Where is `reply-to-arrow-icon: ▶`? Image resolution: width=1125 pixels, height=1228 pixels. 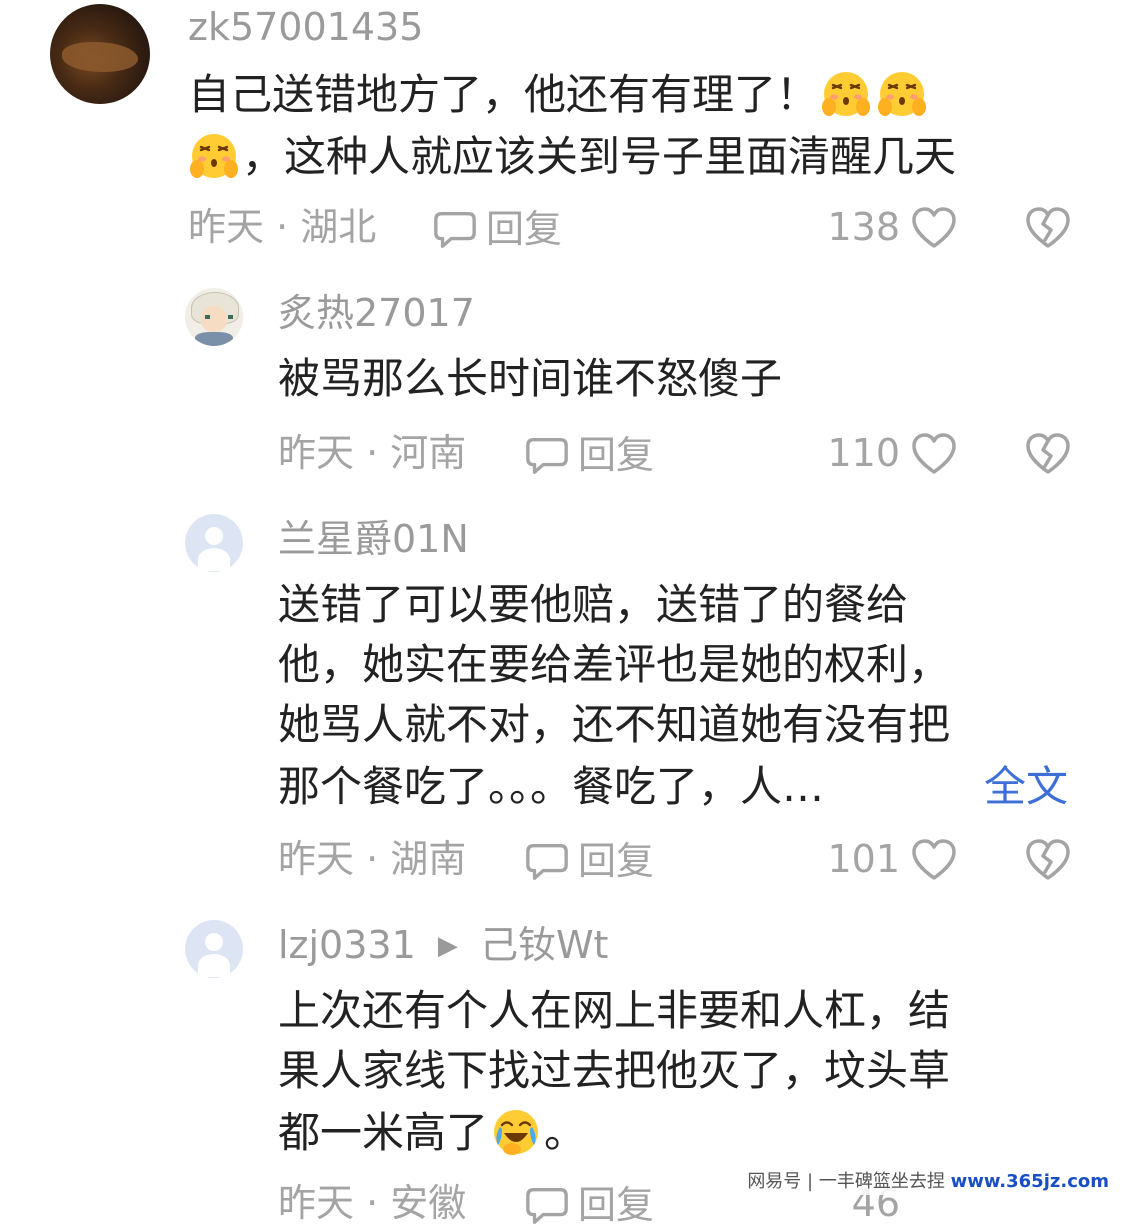 reply-to-arrow-icon: ▶ is located at coordinates (447, 946).